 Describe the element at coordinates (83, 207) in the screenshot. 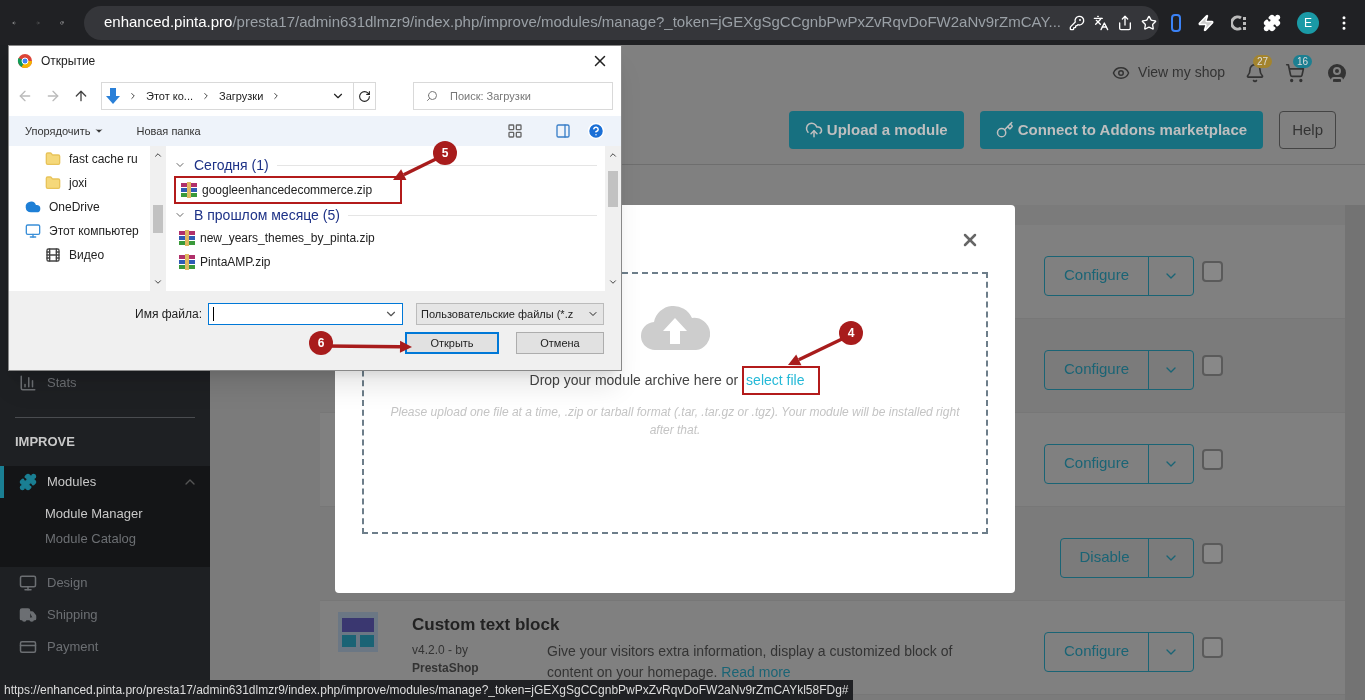

I see `nav-item: OneDrive` at that location.